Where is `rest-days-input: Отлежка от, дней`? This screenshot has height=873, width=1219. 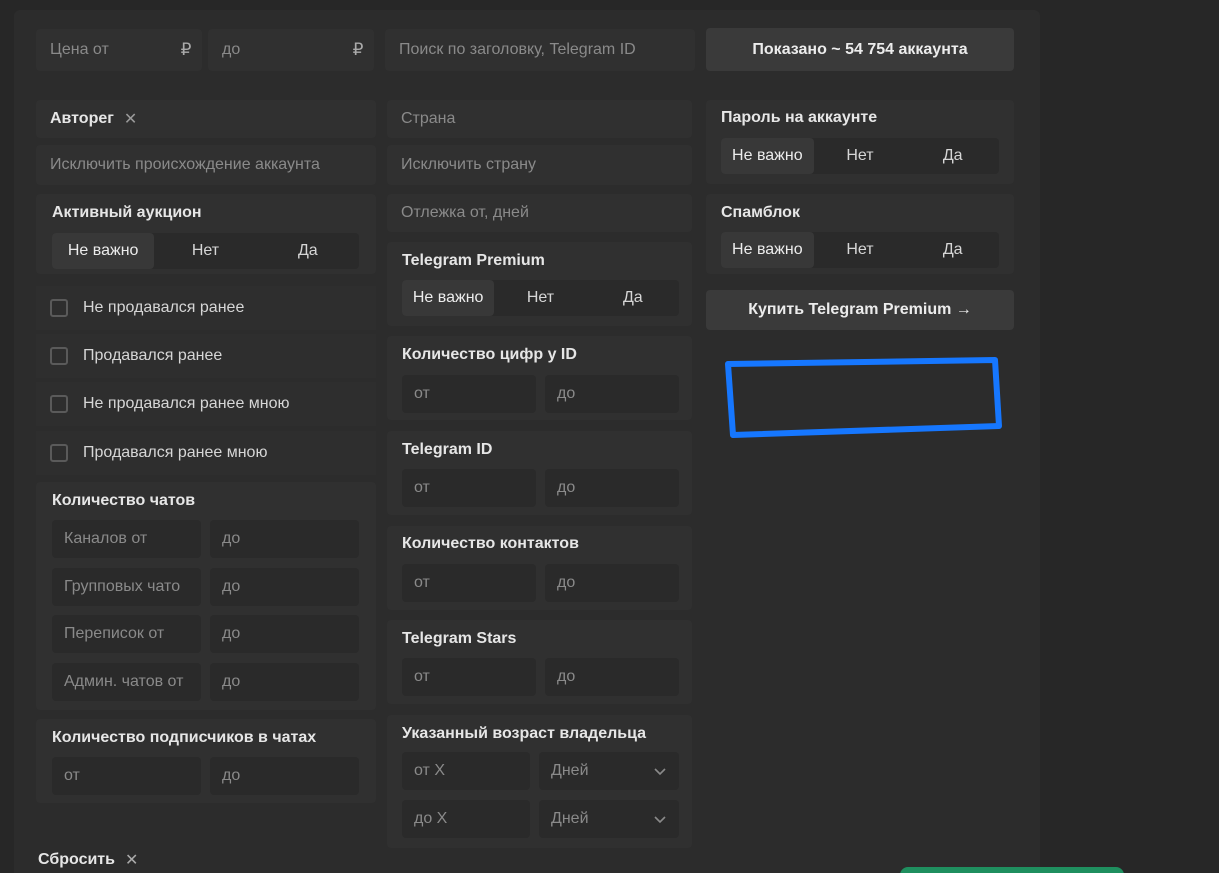
rest-days-input: Отлежка от, дней is located at coordinates (539, 213).